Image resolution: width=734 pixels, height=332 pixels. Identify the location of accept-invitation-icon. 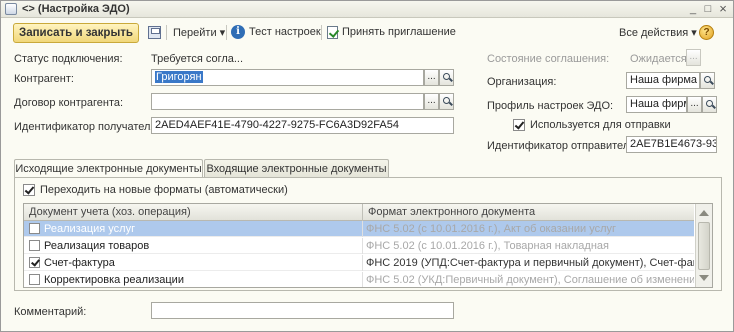
(332, 32).